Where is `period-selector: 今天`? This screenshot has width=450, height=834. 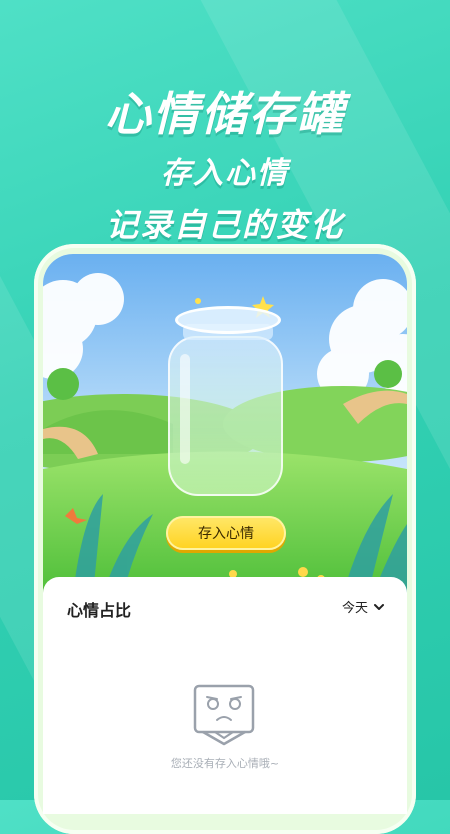 period-selector: 今天 is located at coordinates (363, 606).